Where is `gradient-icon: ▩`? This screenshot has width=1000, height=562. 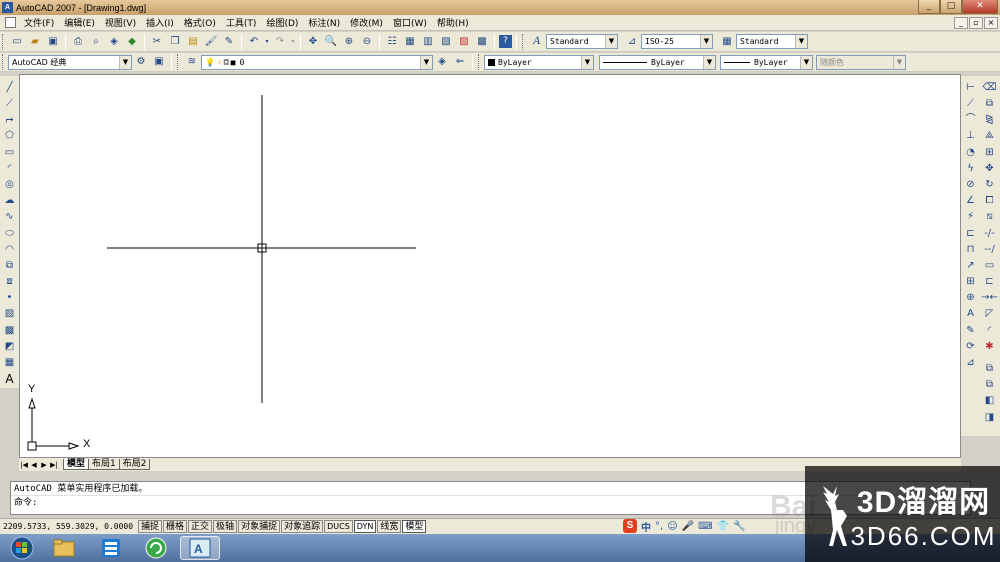 gradient-icon: ▩ is located at coordinates (10, 331).